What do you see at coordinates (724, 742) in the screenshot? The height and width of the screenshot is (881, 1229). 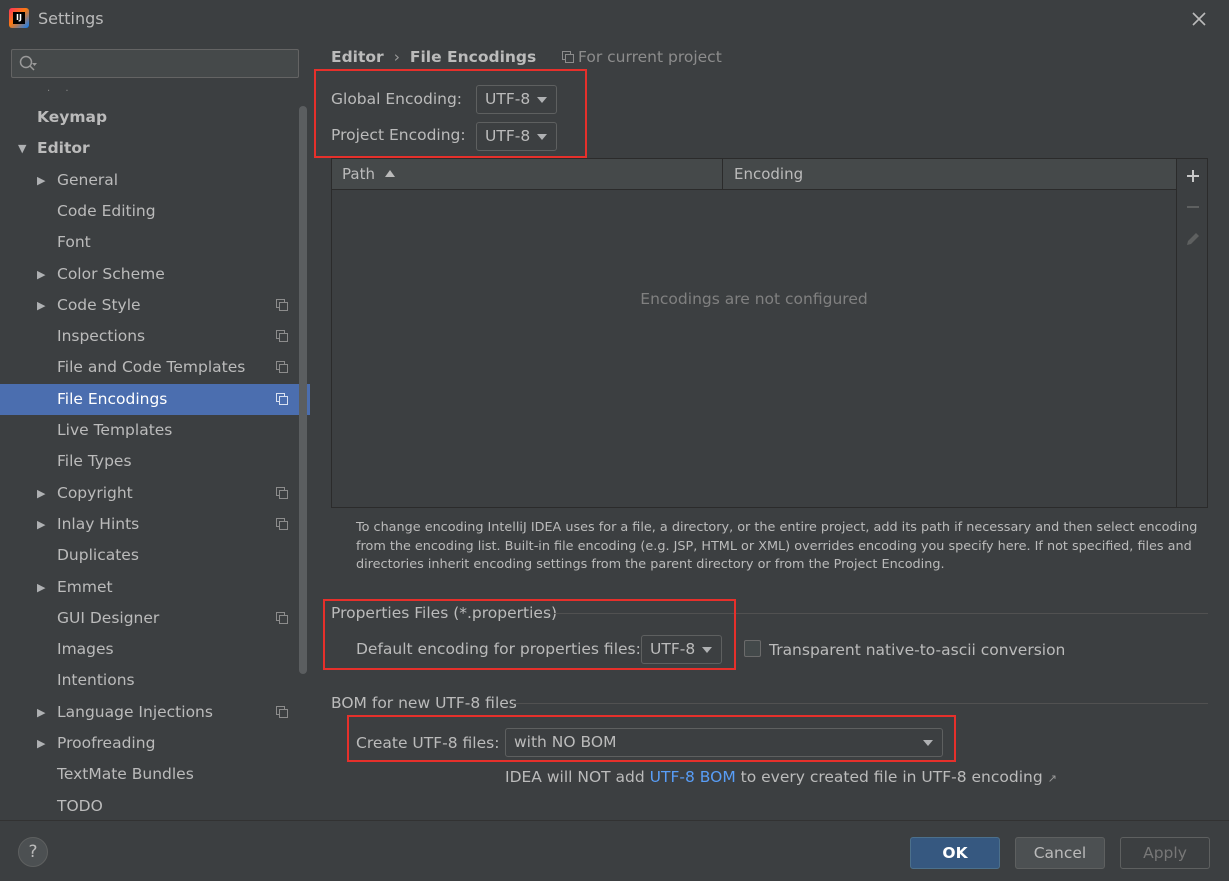 I see `create-utf8-select: with NO BOM` at bounding box center [724, 742].